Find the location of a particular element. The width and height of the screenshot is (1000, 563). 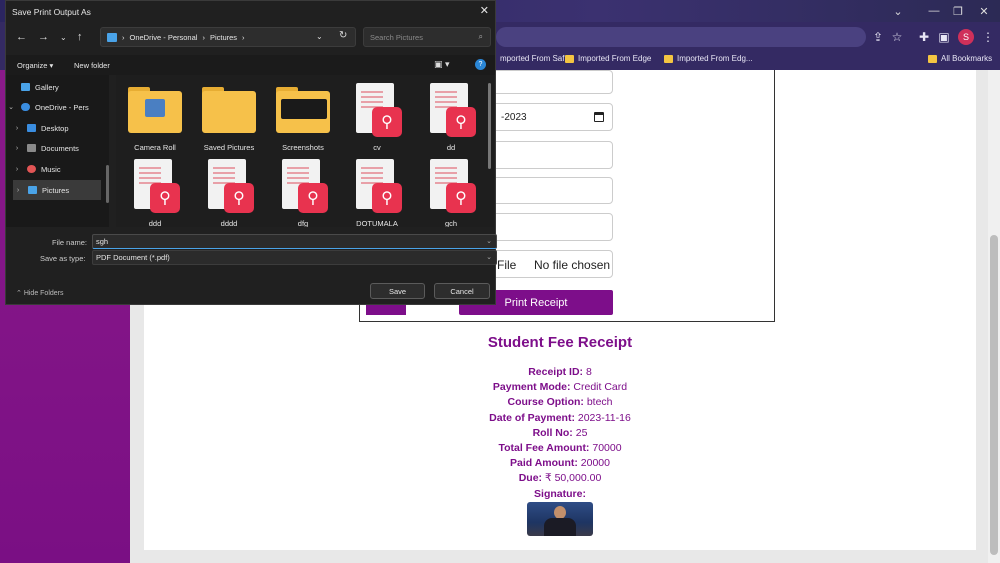

sidebar-item-pictures: › Pictures is located at coordinates (57, 190).